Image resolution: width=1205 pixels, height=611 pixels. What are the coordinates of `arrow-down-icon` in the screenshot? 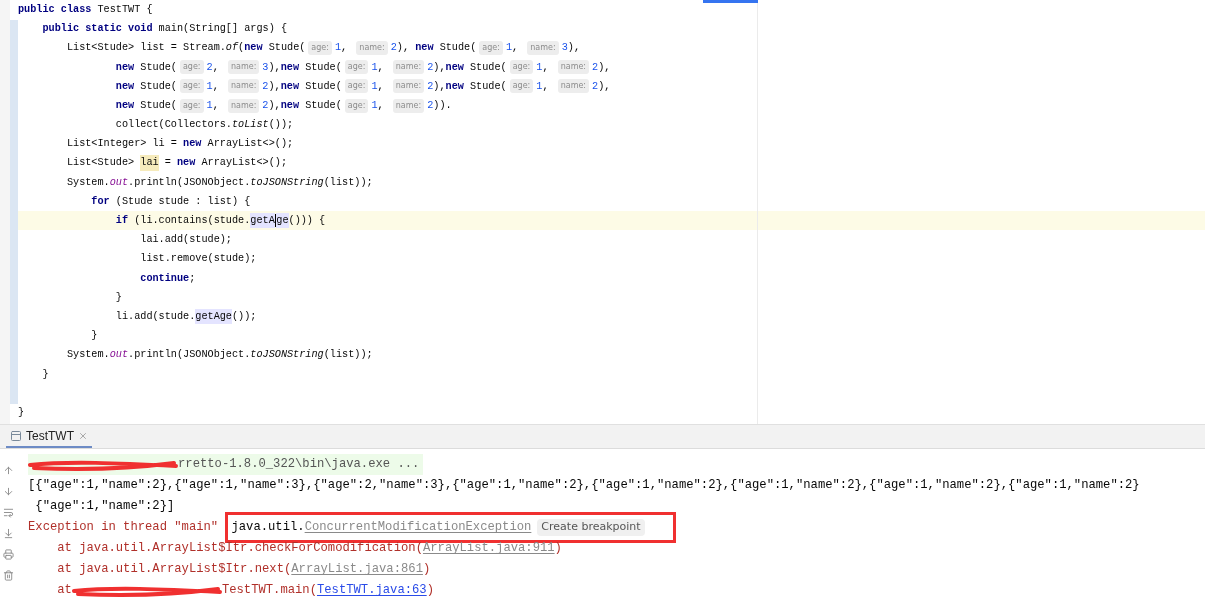 It's located at (8, 491).